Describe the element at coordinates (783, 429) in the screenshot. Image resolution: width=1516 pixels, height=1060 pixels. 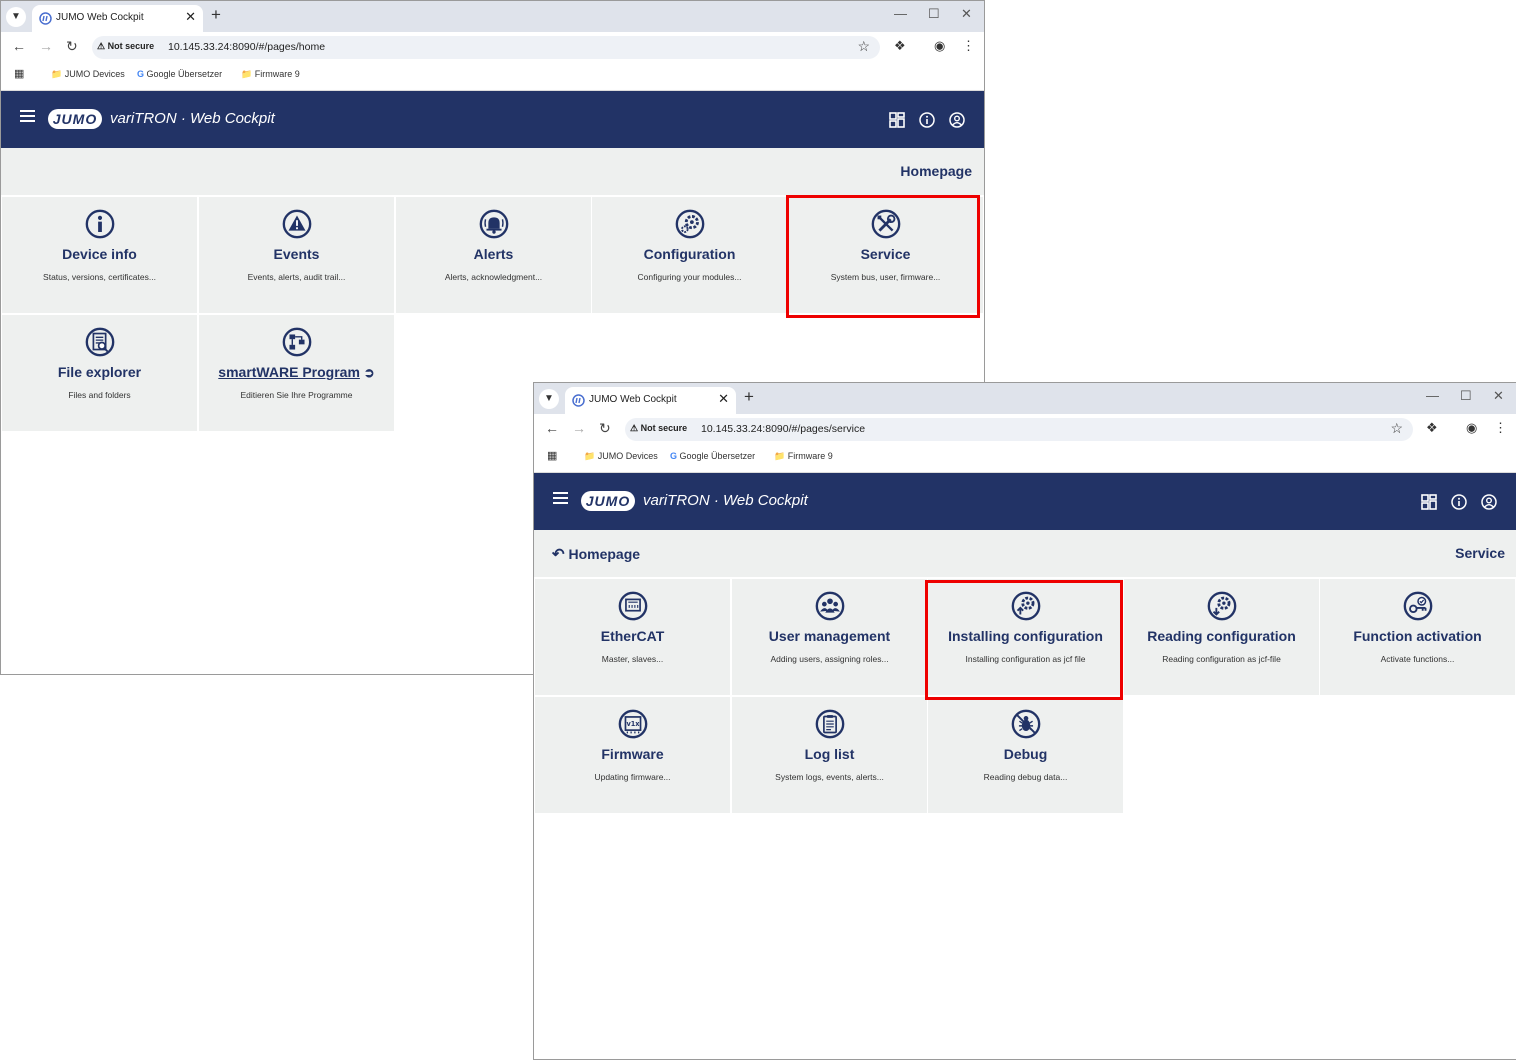
I see `url-text: 10.145.33.24:8090/#/pages/service` at that location.